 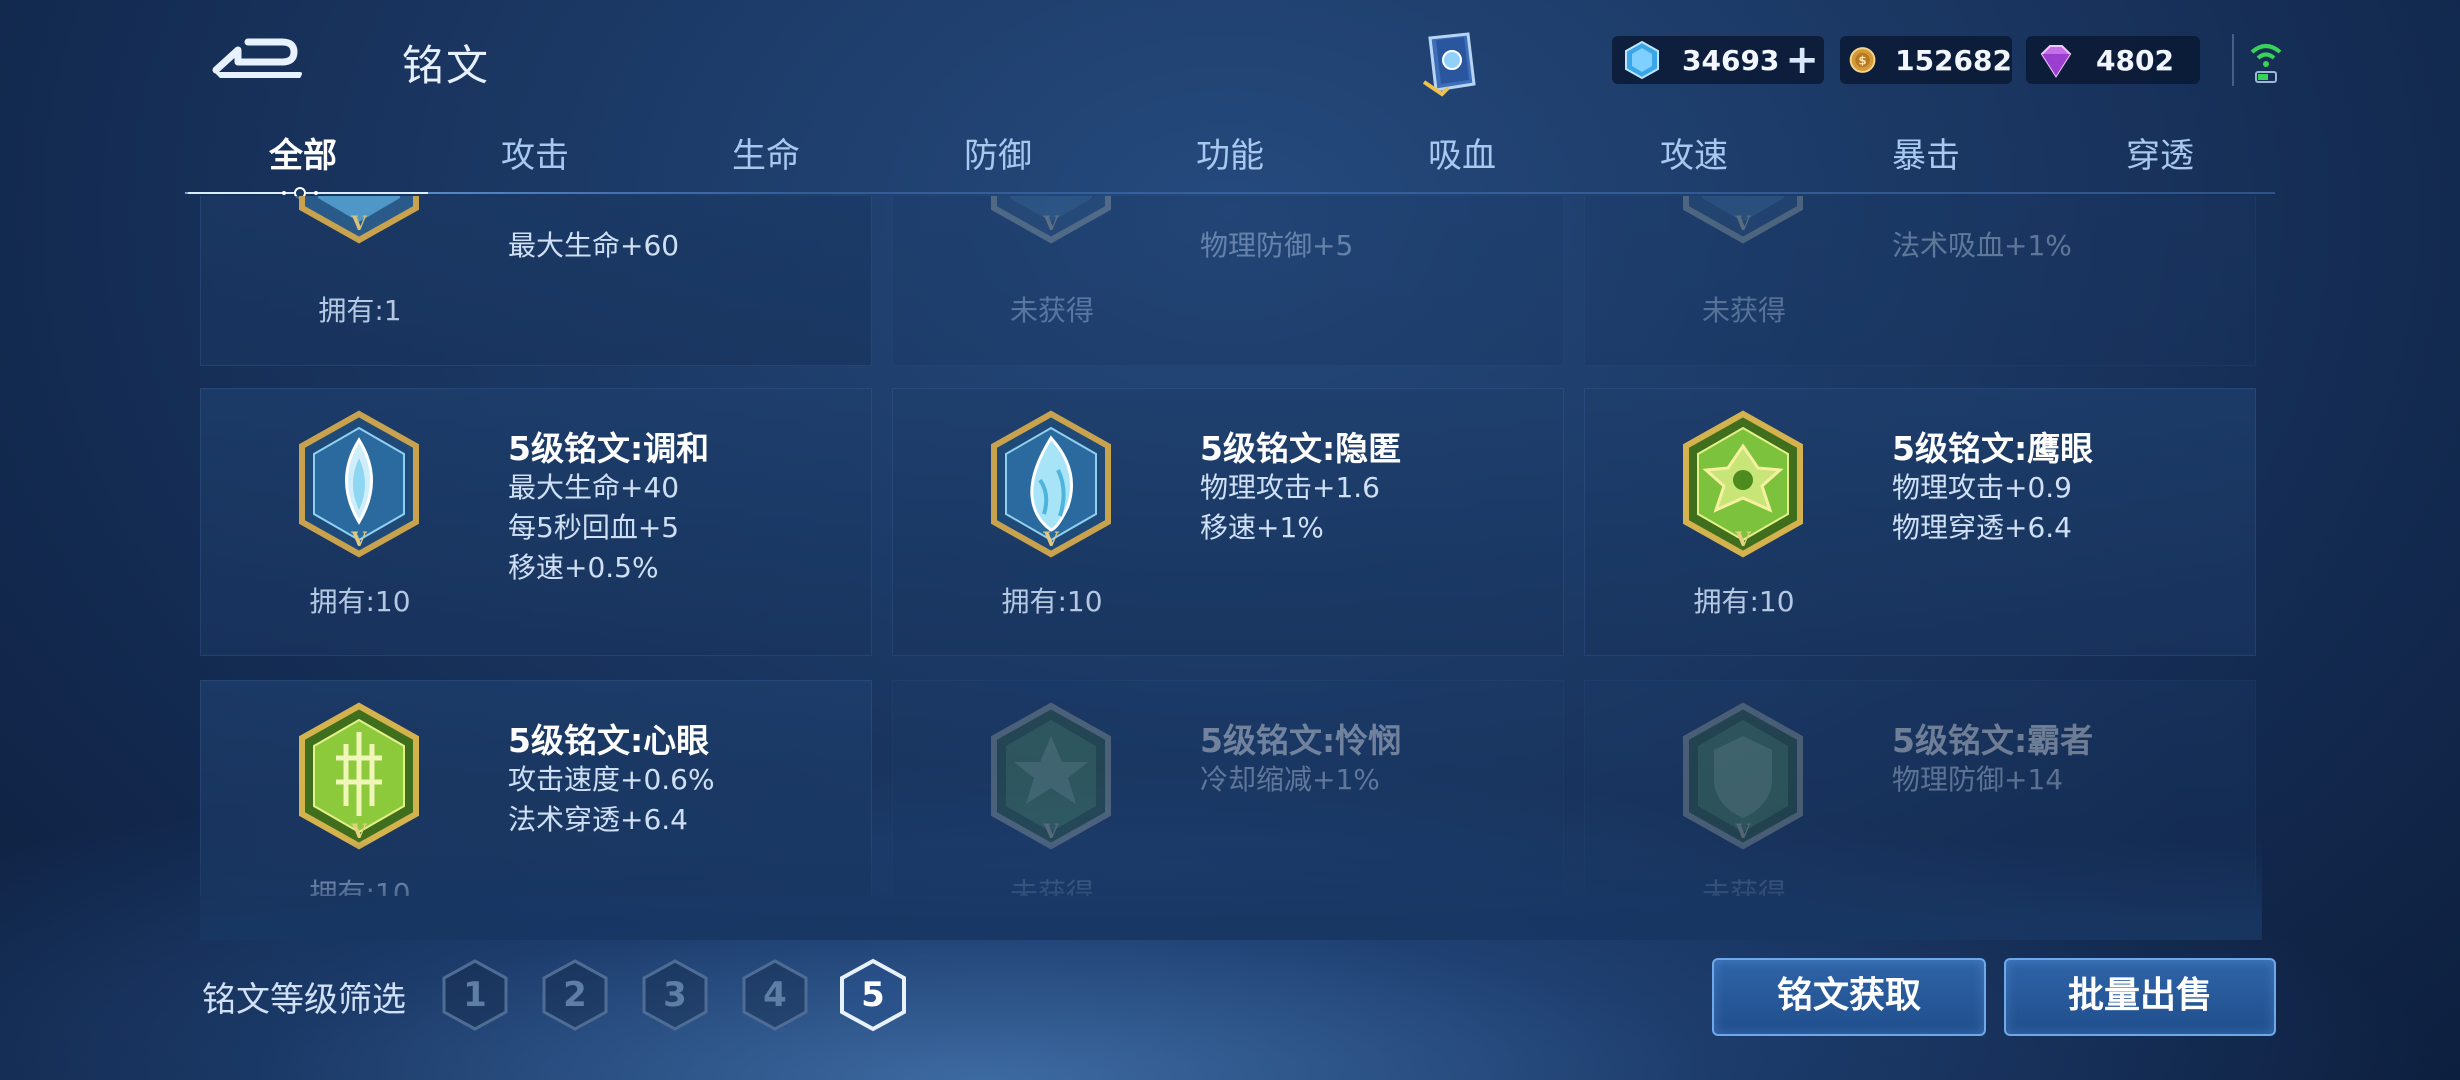 I want to click on back-arrow-icon, so click(x=257, y=58).